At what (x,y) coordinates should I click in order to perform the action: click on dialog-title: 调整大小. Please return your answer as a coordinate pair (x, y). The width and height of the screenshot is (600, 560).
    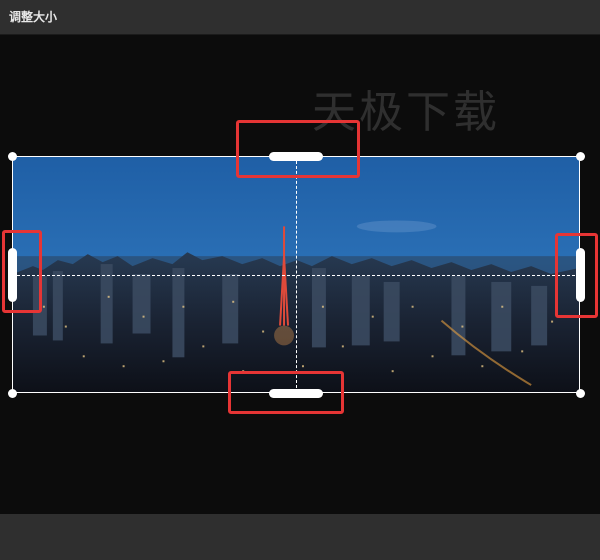
    Looking at the image, I should click on (33, 17).